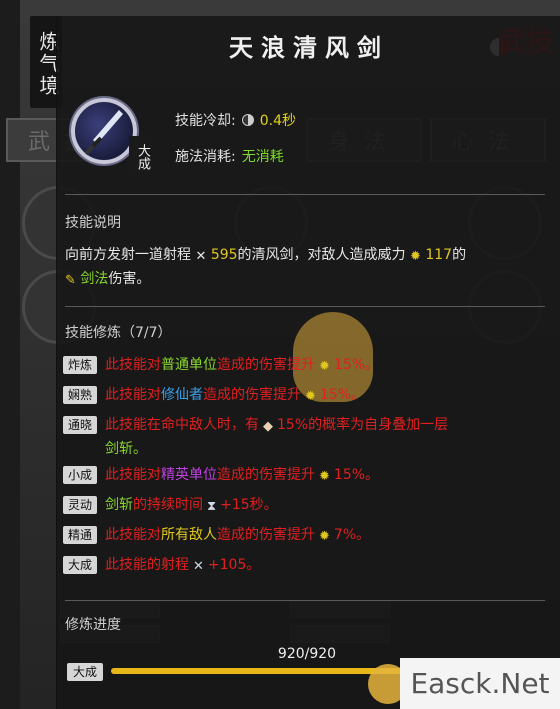  Describe the element at coordinates (363, 425) in the screenshot. I see `upgrade-value: 15%的概率为自身叠加一层` at that location.